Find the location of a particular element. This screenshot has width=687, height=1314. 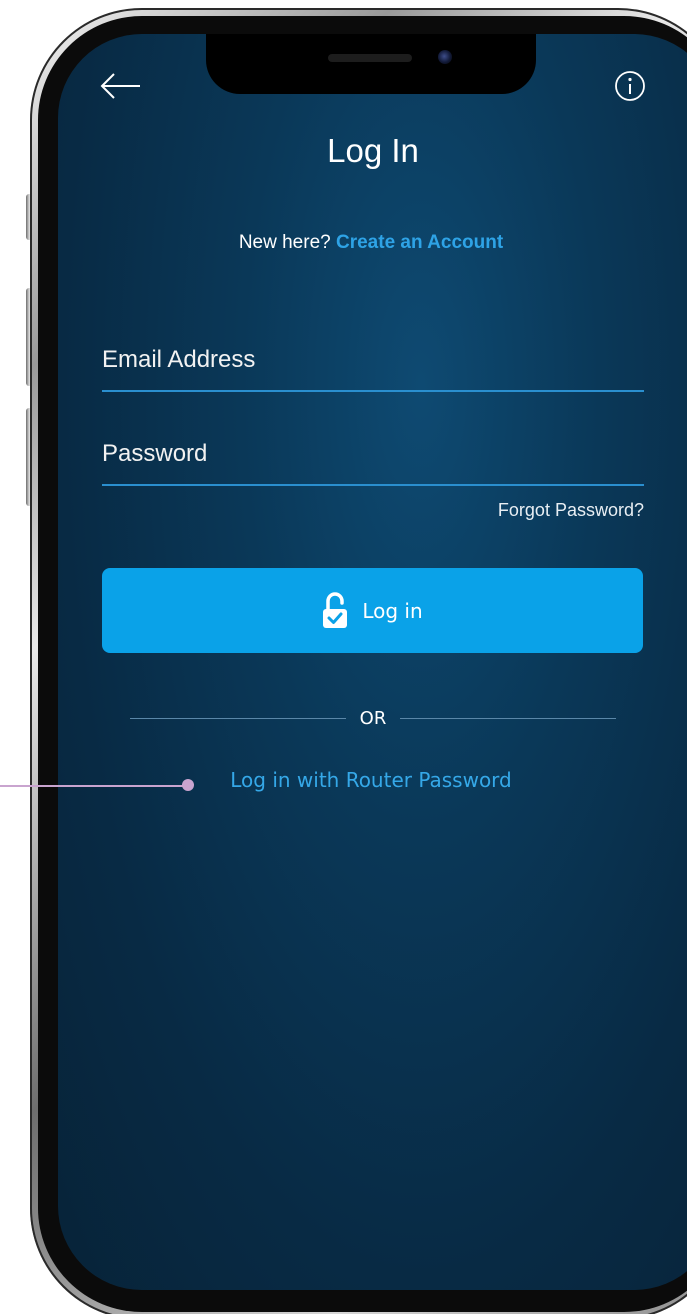

email-placeholder: Email Address is located at coordinates (179, 359).